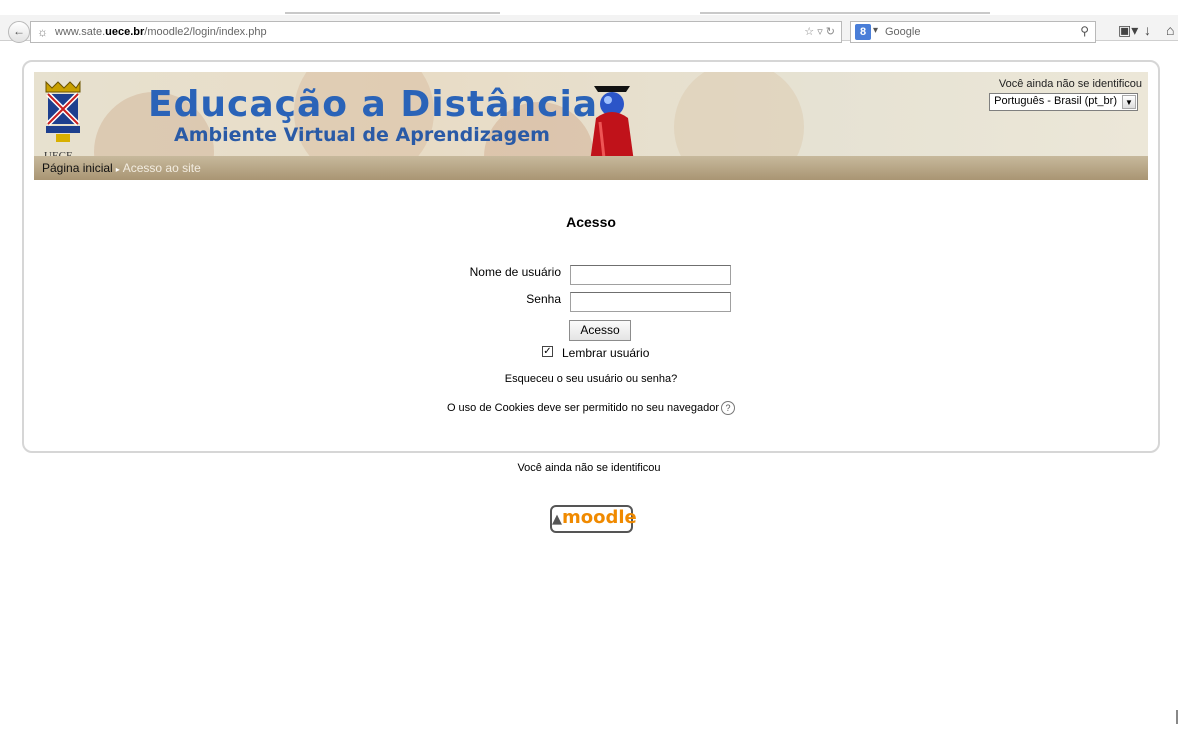 The height and width of the screenshot is (731, 1178). What do you see at coordinates (650, 275) in the screenshot?
I see `username-input` at bounding box center [650, 275].